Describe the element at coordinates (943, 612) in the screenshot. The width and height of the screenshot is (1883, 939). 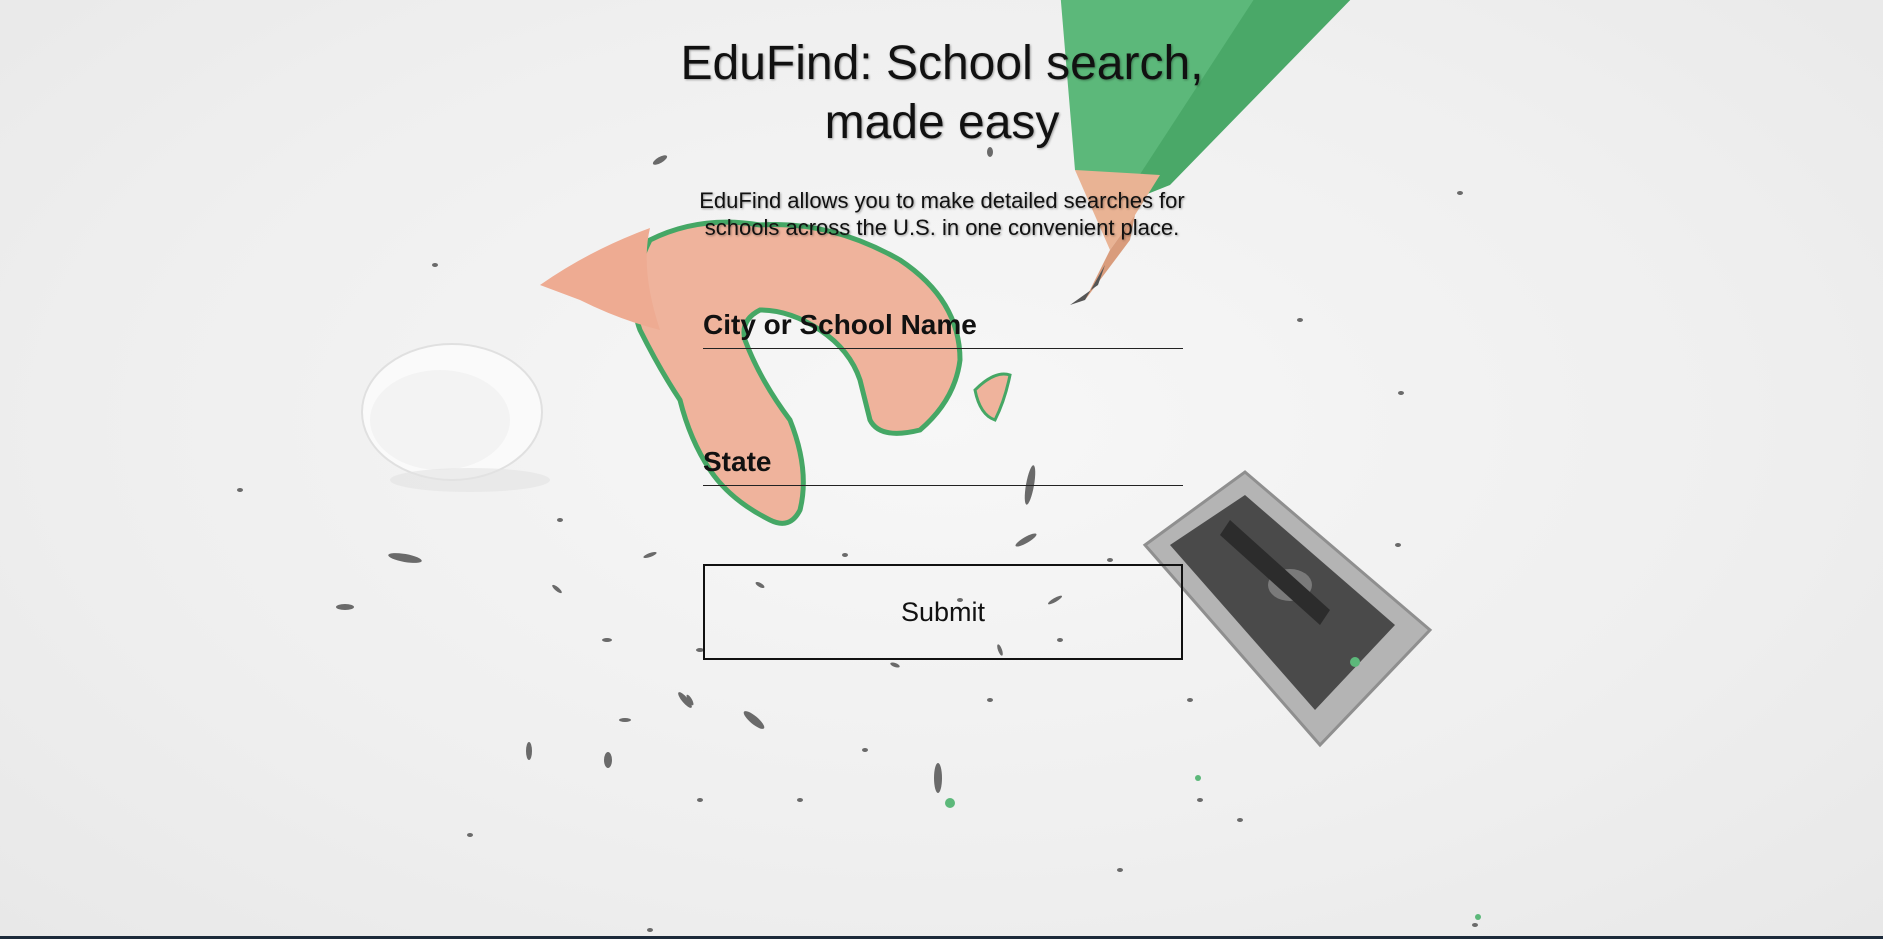
I see `submit-button: Submit` at that location.